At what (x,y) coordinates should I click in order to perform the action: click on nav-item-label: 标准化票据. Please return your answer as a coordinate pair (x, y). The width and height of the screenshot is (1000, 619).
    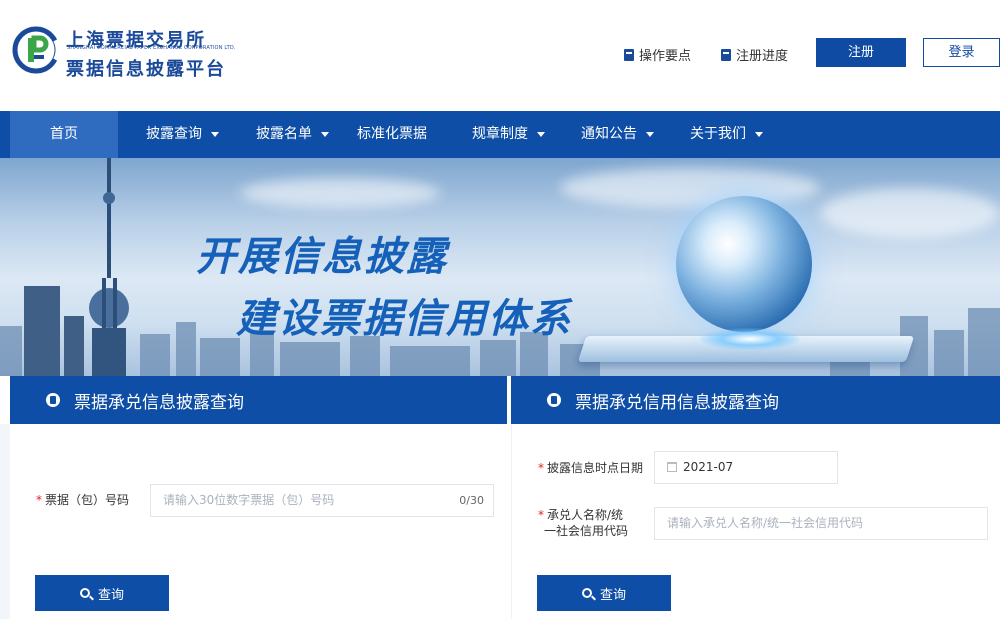
    Looking at the image, I should click on (392, 134).